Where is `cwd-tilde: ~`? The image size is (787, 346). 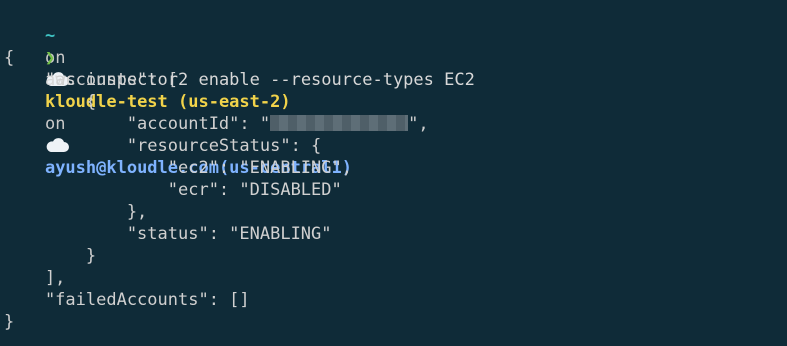 cwd-tilde: ~ is located at coordinates (50, 36).